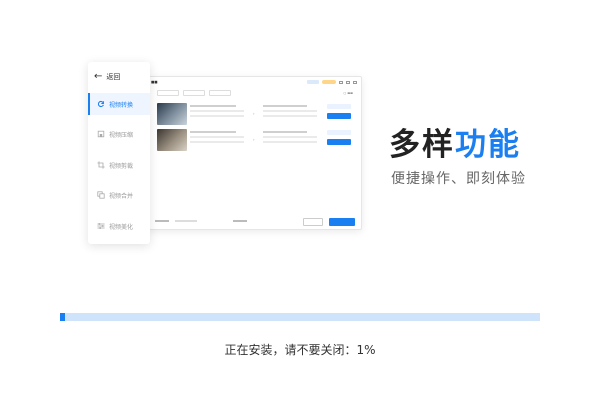  Describe the element at coordinates (101, 134) in the screenshot. I see `compress-icon` at that location.